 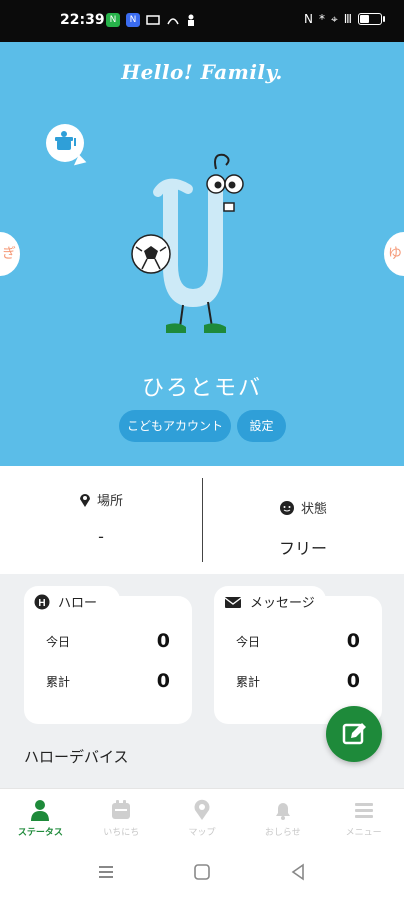 I want to click on hello-bubble-button, so click(x=65, y=143).